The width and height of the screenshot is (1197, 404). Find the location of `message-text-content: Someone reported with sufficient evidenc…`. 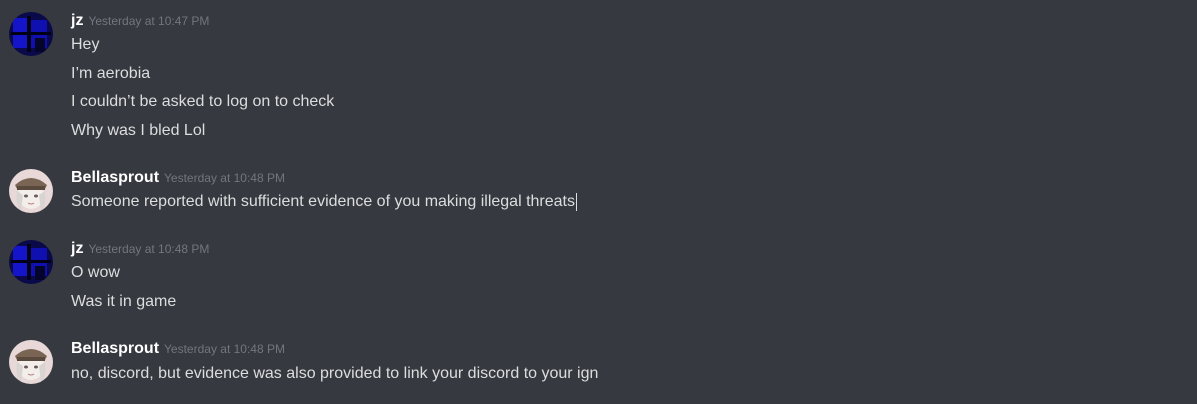

message-text-content: Someone reported with sufficient evidenc… is located at coordinates (323, 201).